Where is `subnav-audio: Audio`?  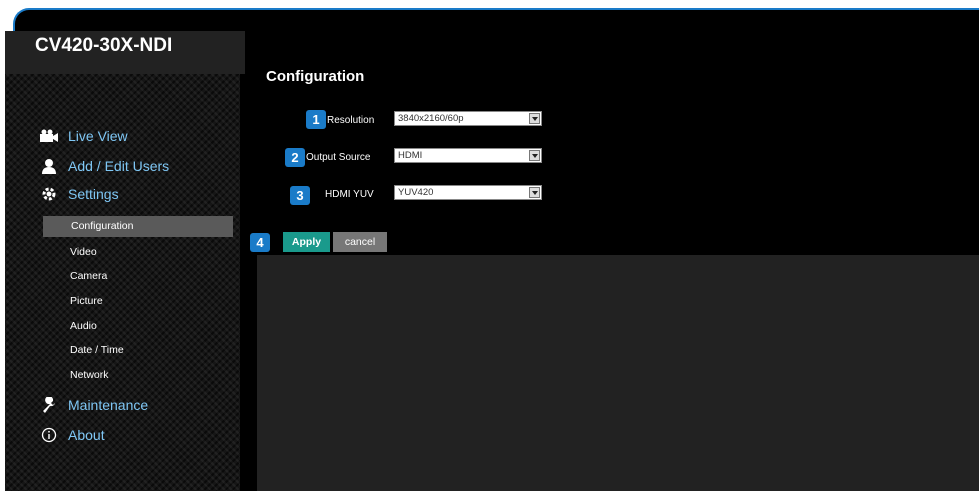 subnav-audio: Audio is located at coordinates (83, 326).